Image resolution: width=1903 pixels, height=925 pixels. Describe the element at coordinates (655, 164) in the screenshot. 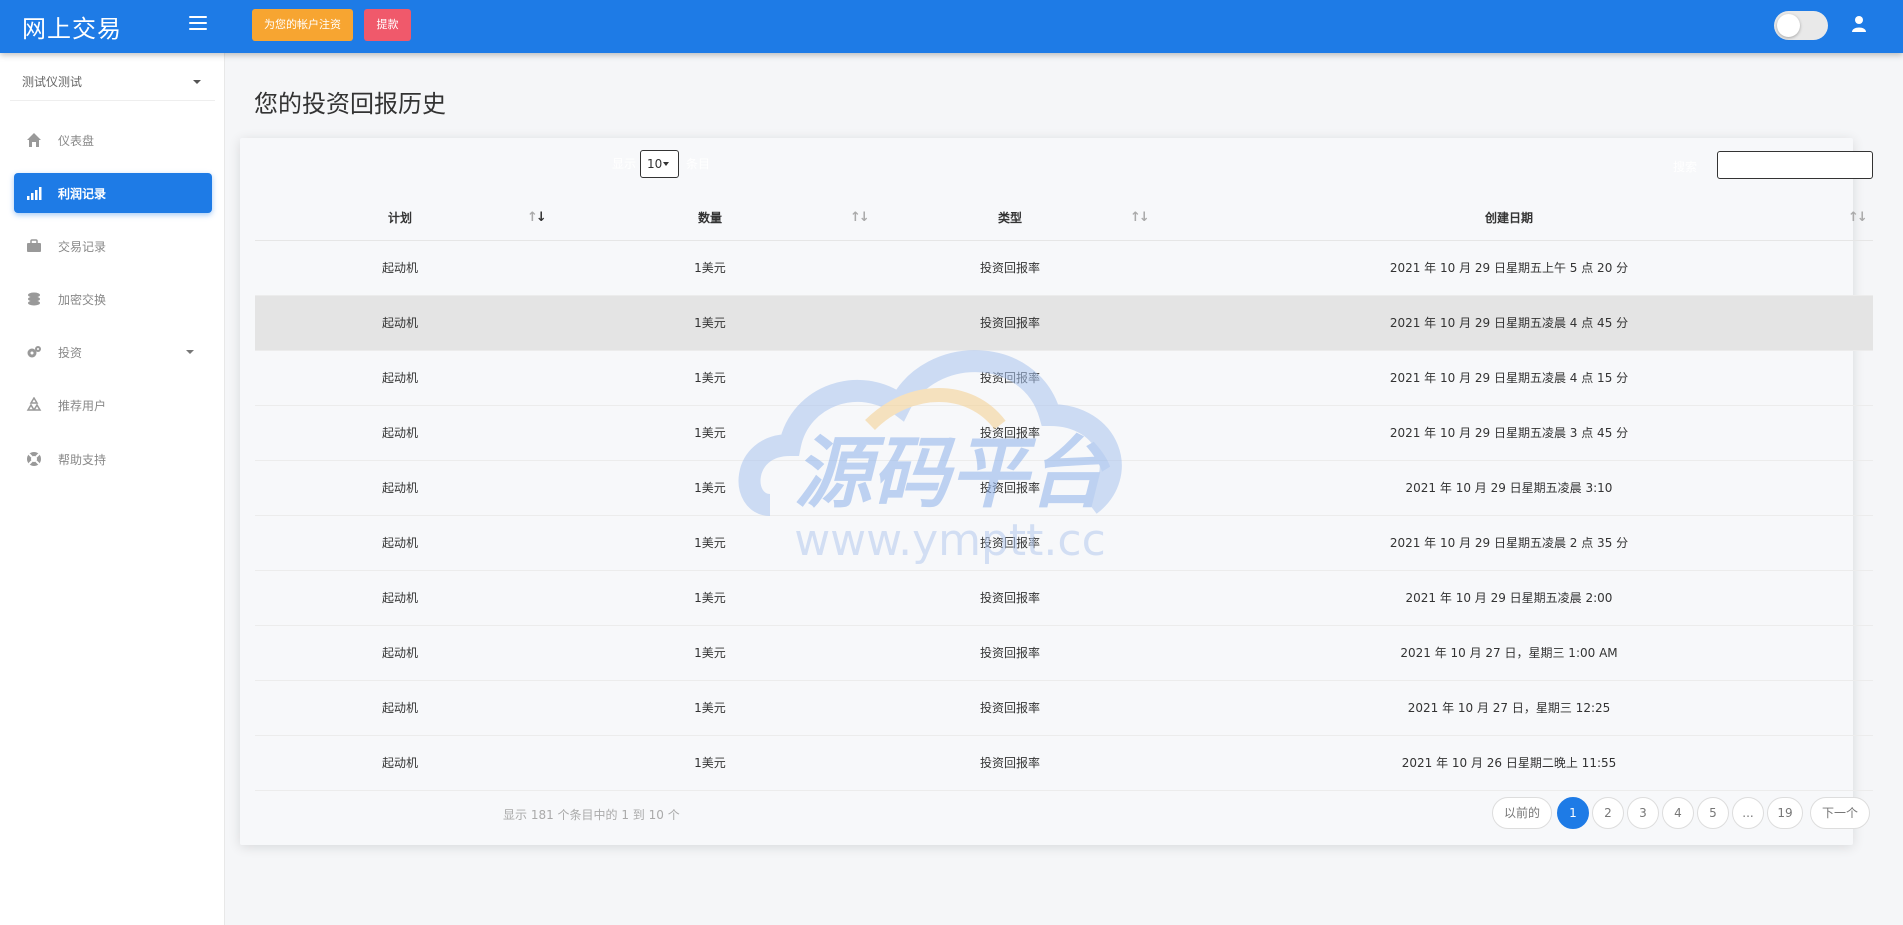

I see `page-length-value: 10` at that location.